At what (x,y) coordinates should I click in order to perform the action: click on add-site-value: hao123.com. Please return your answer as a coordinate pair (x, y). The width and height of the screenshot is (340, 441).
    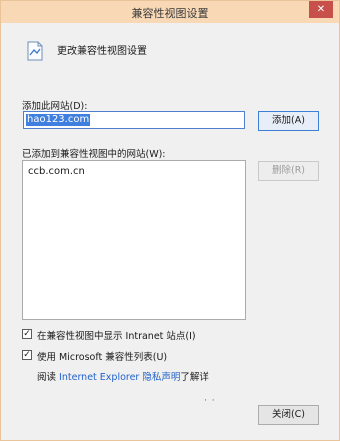
    Looking at the image, I should click on (58, 120).